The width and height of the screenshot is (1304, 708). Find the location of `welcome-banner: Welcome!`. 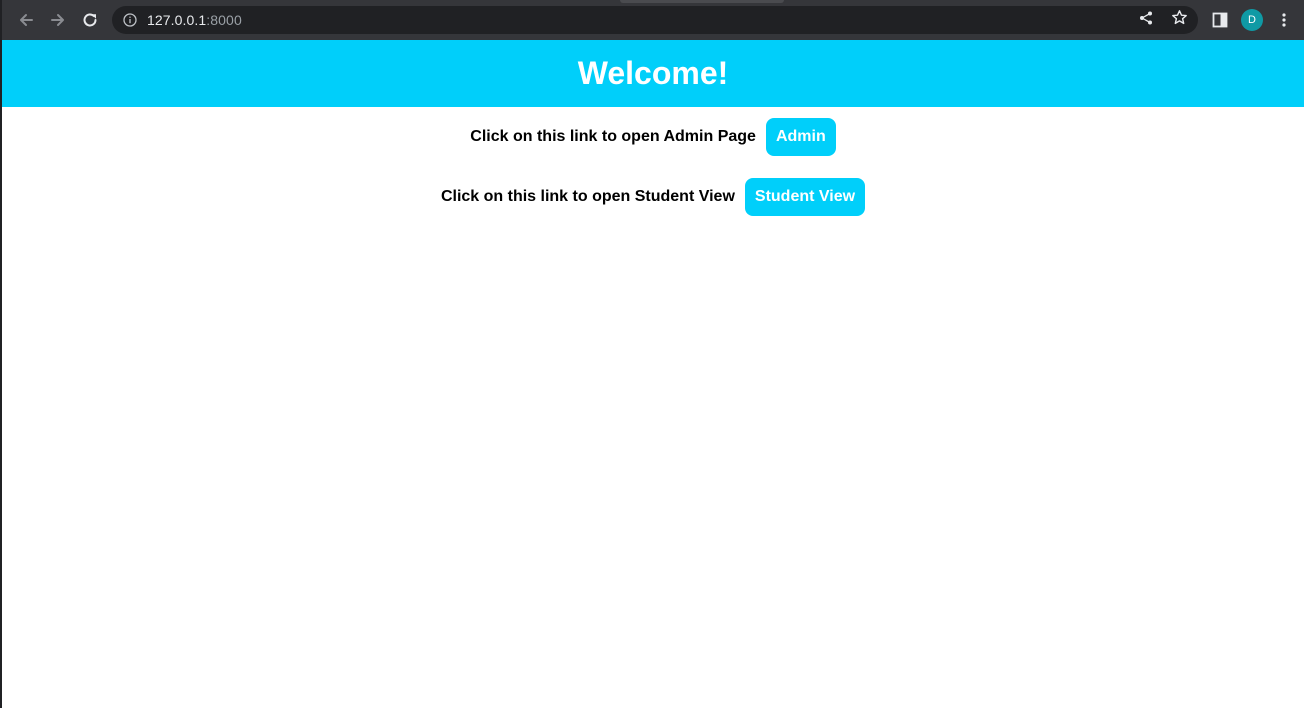

welcome-banner: Welcome! is located at coordinates (653, 73).